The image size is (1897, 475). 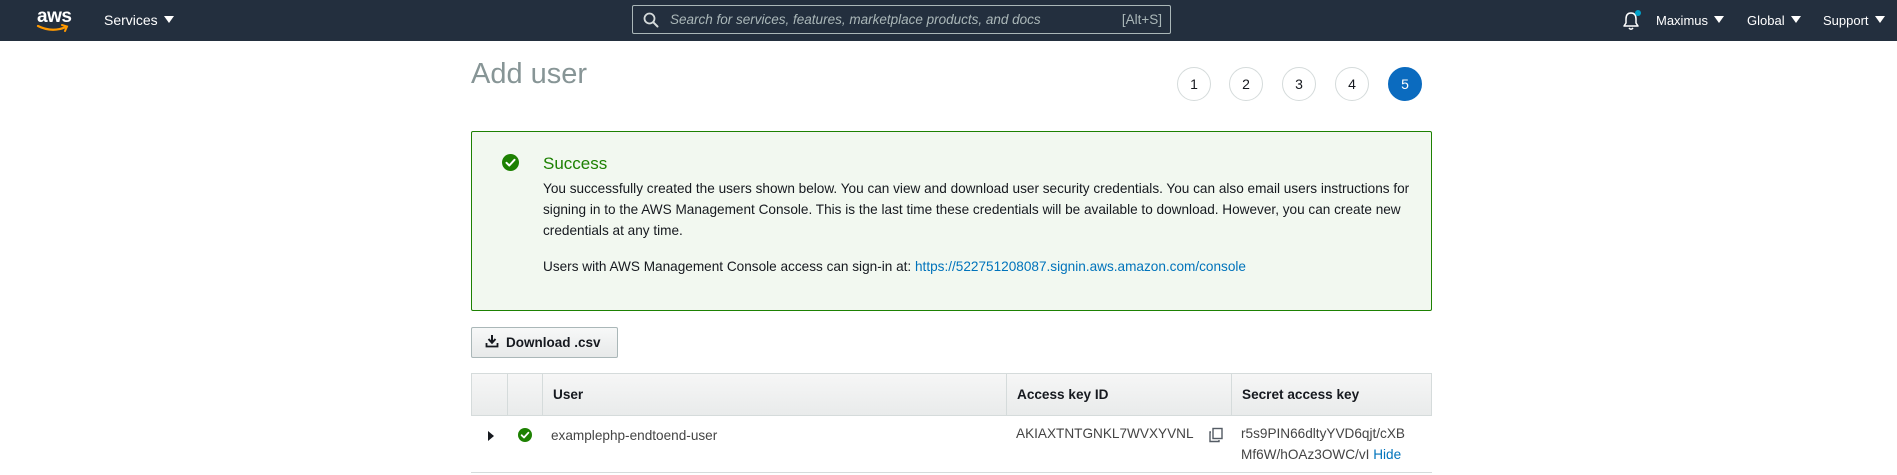 I want to click on services-menu: Services, so click(x=139, y=20).